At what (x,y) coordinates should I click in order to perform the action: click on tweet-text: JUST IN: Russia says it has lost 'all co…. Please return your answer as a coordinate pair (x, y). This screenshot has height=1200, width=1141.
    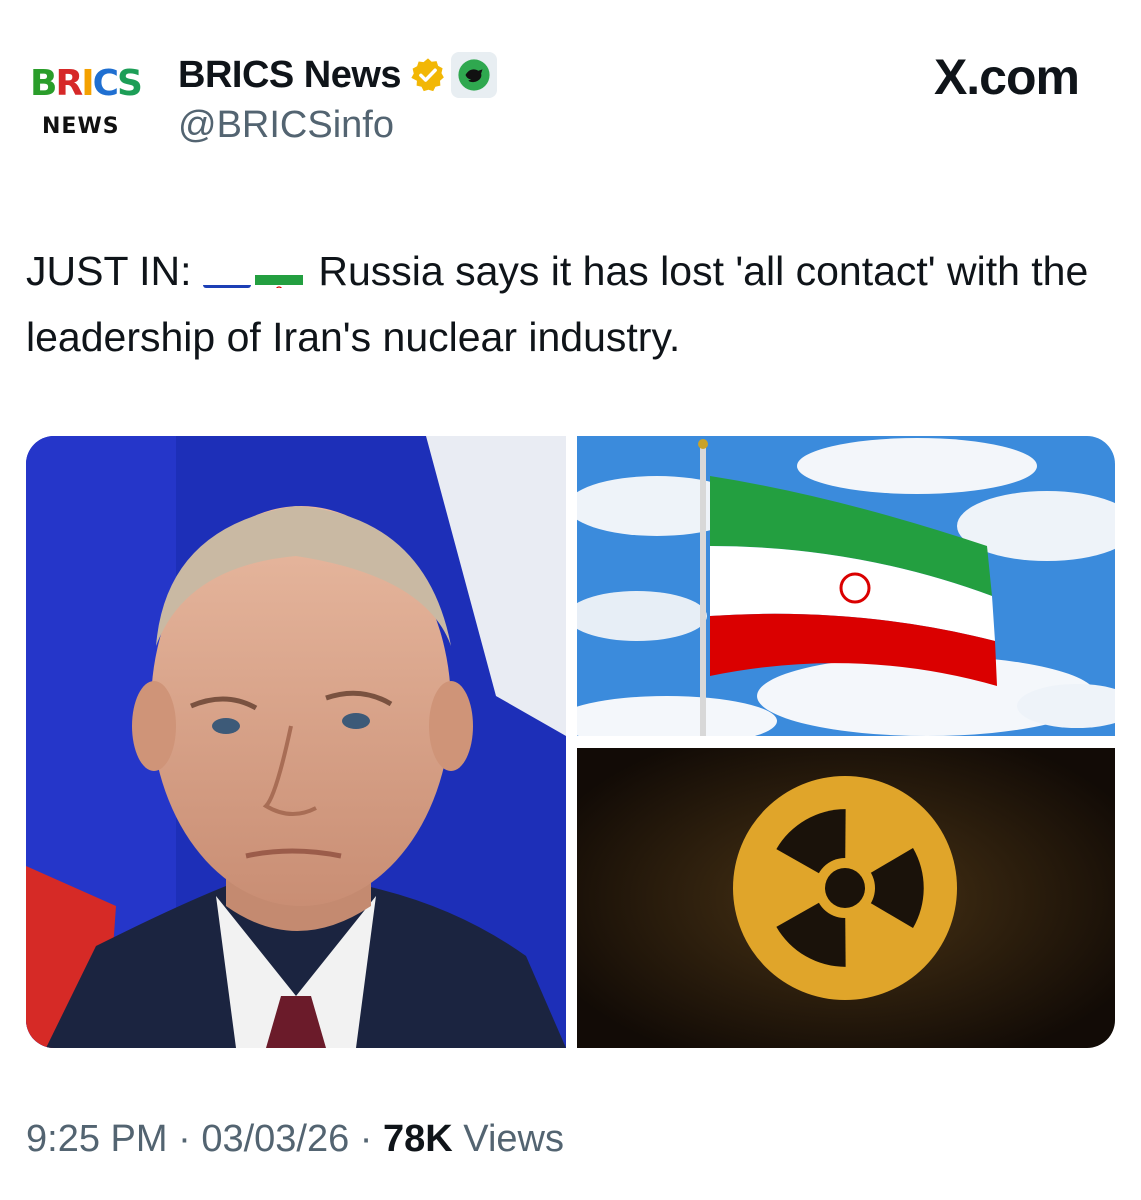
    Looking at the image, I should click on (566, 304).